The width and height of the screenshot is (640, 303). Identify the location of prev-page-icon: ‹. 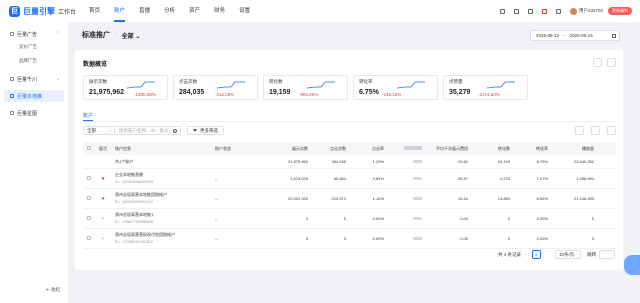
(526, 254).